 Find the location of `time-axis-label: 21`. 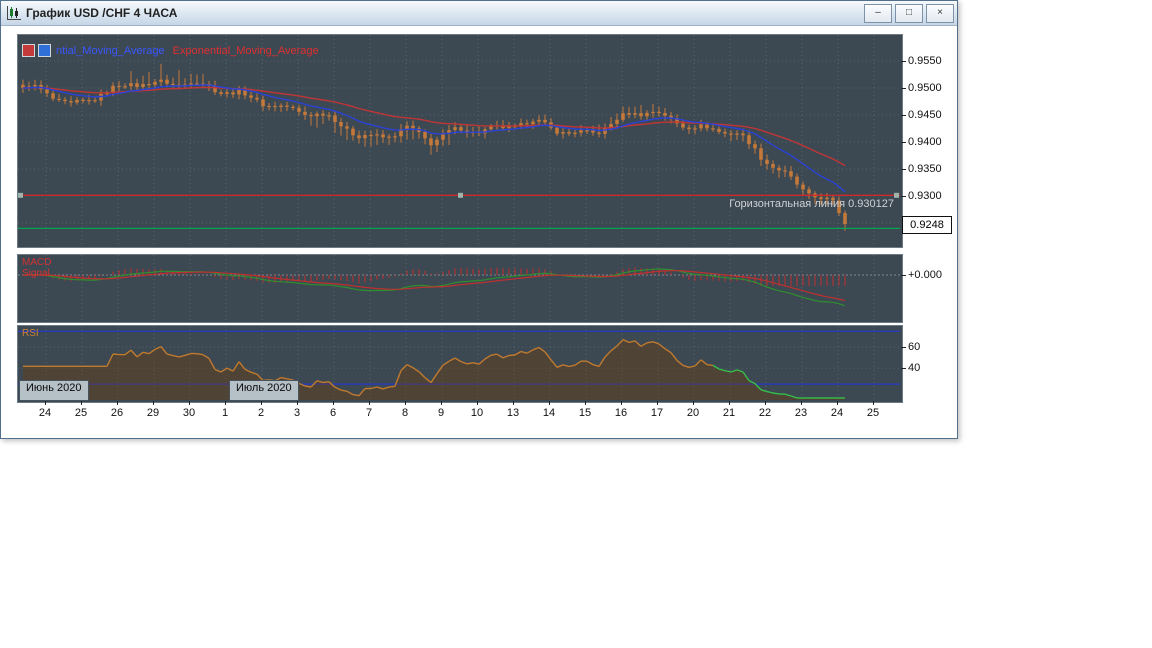

time-axis-label: 21 is located at coordinates (729, 413).